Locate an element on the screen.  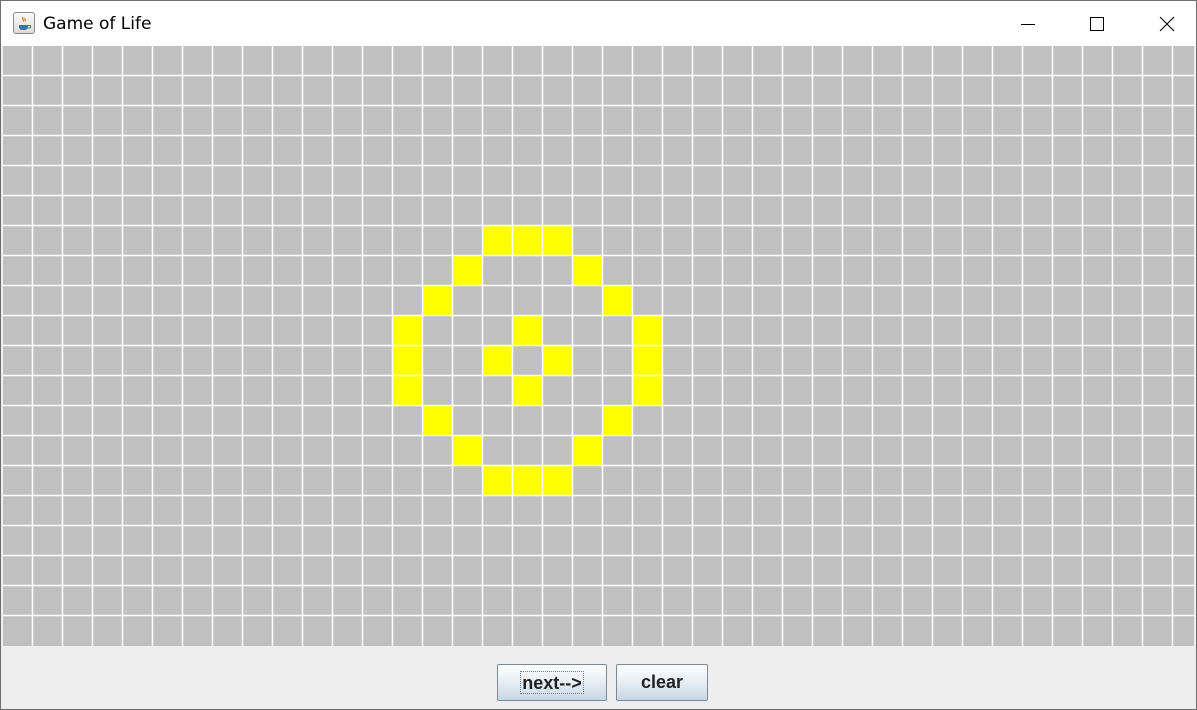
maximize-button is located at coordinates (1097, 23).